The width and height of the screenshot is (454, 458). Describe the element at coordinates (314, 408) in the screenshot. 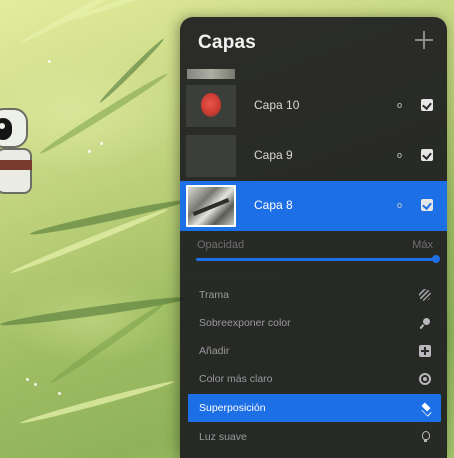

I see `blend-mode-item-superposicion: Superposición` at that location.